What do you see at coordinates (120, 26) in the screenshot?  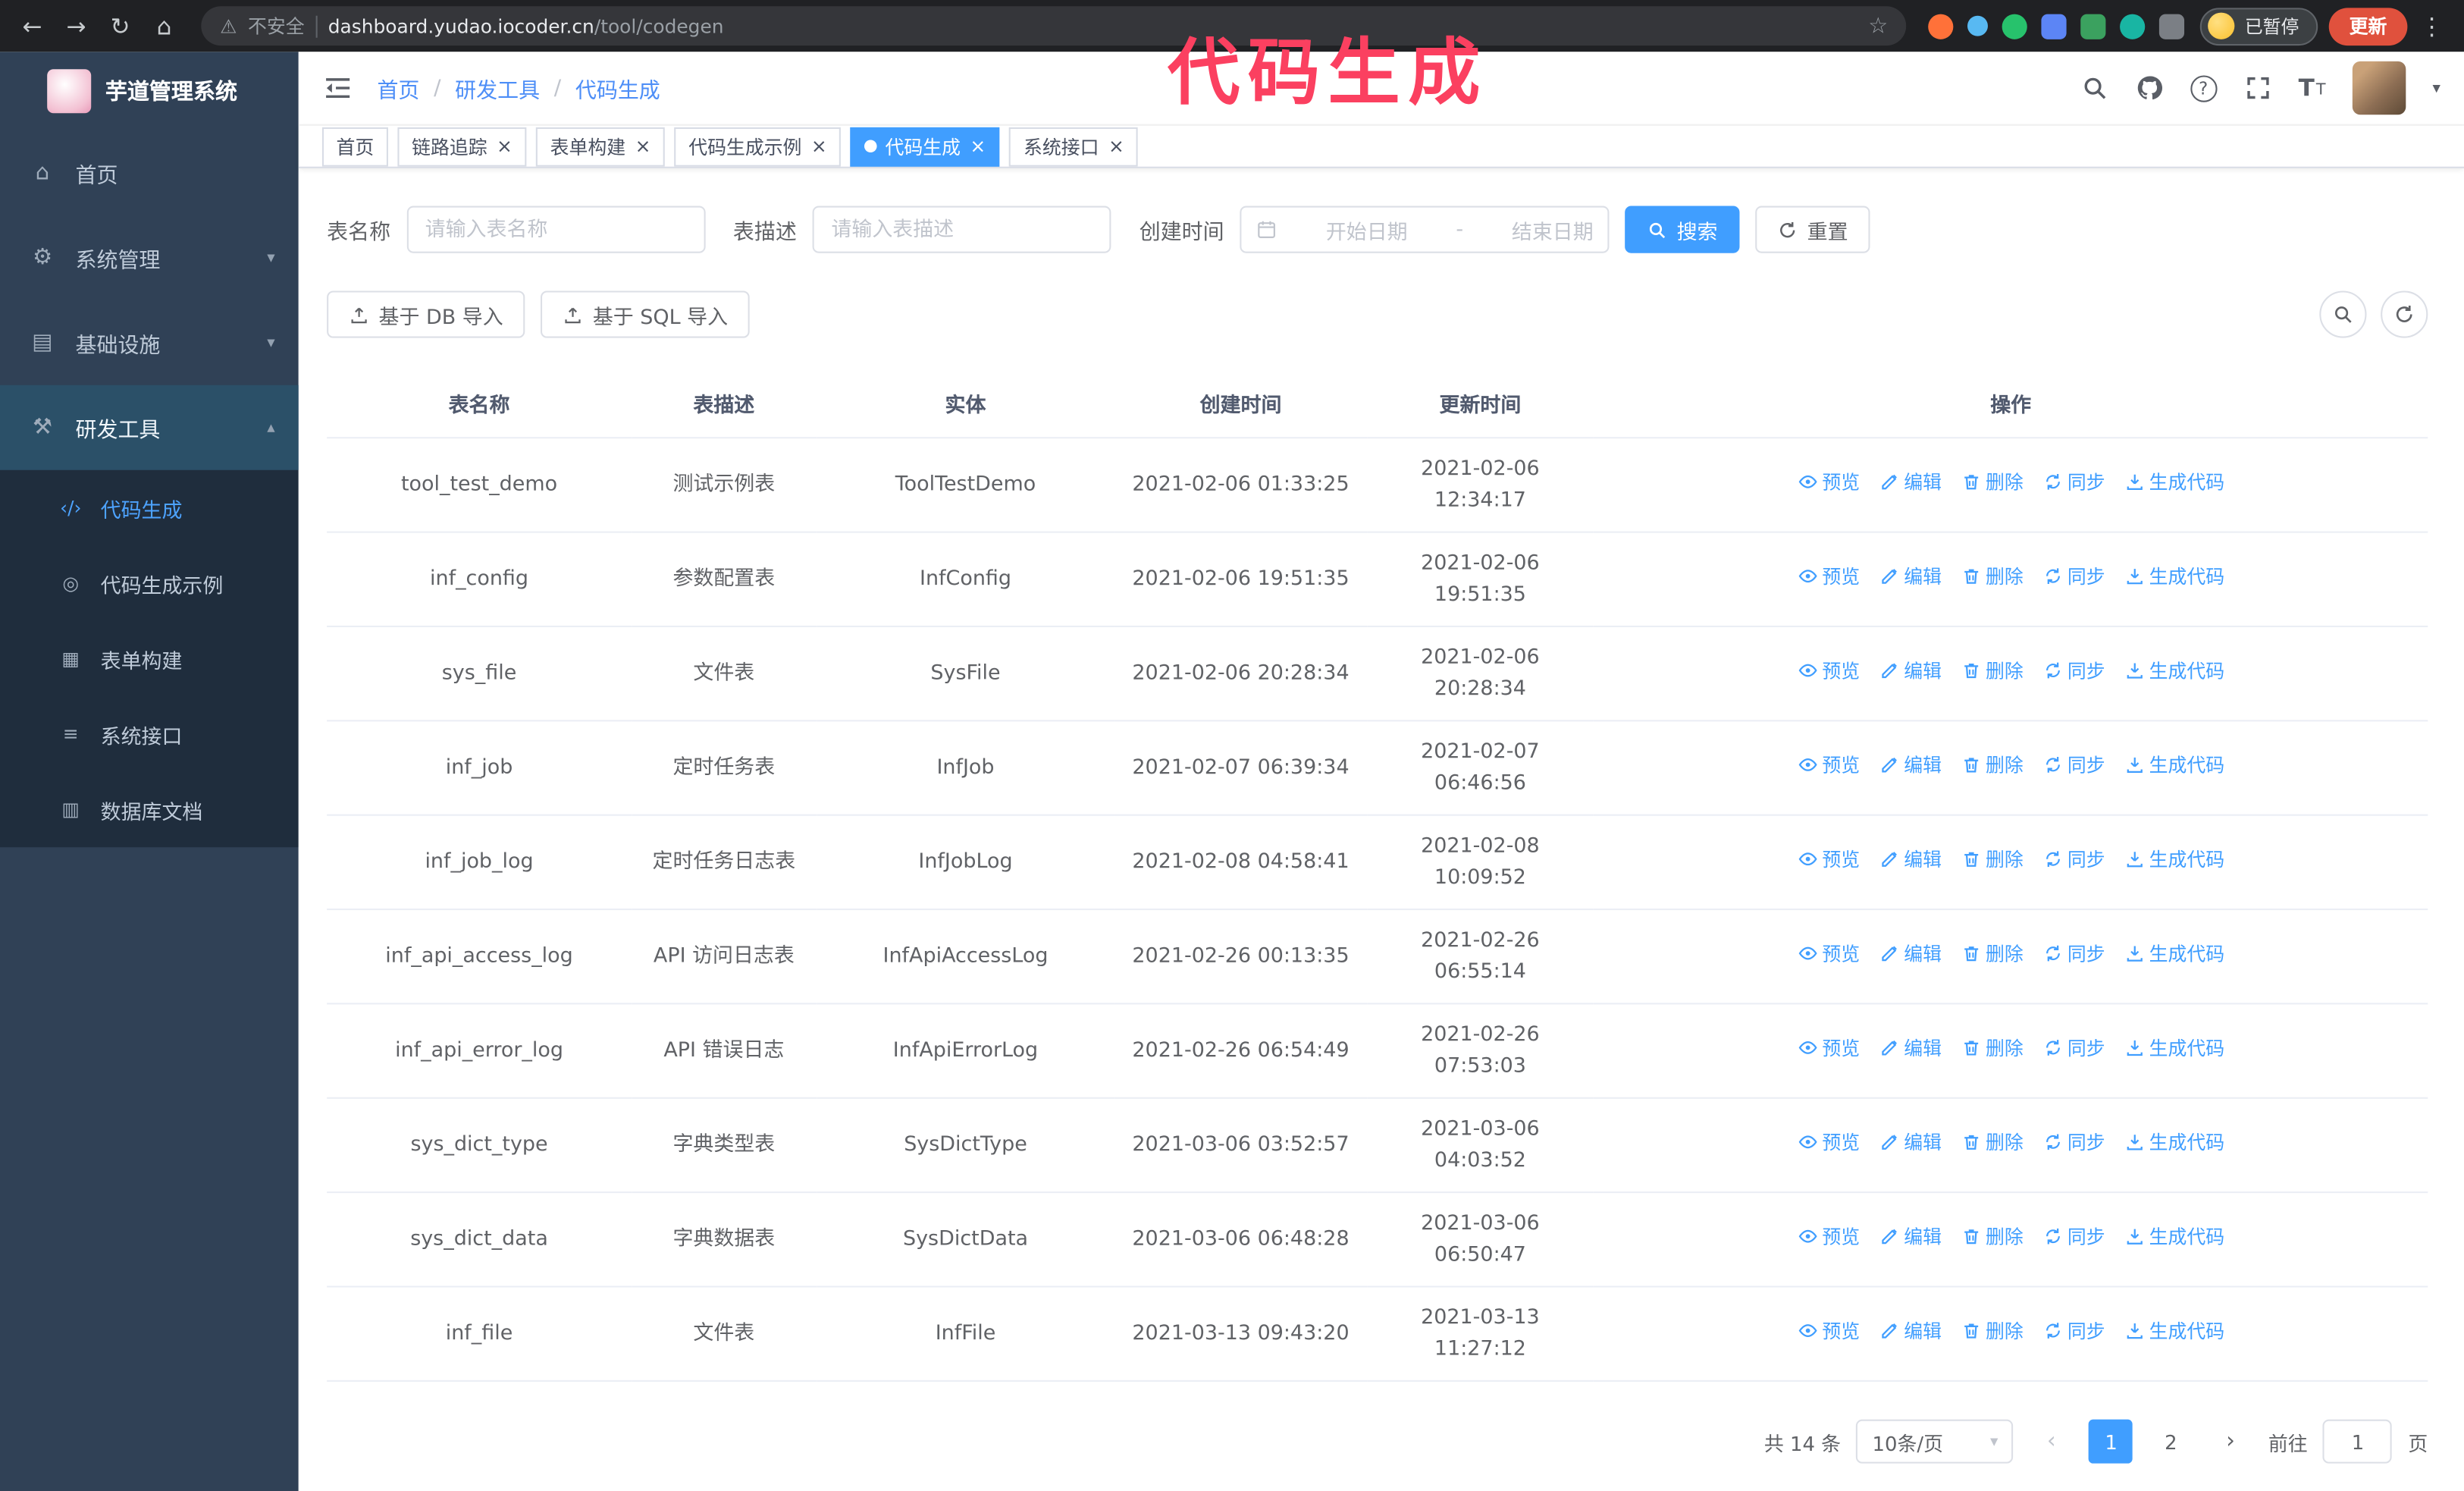 I see `reload-icon: ↻` at bounding box center [120, 26].